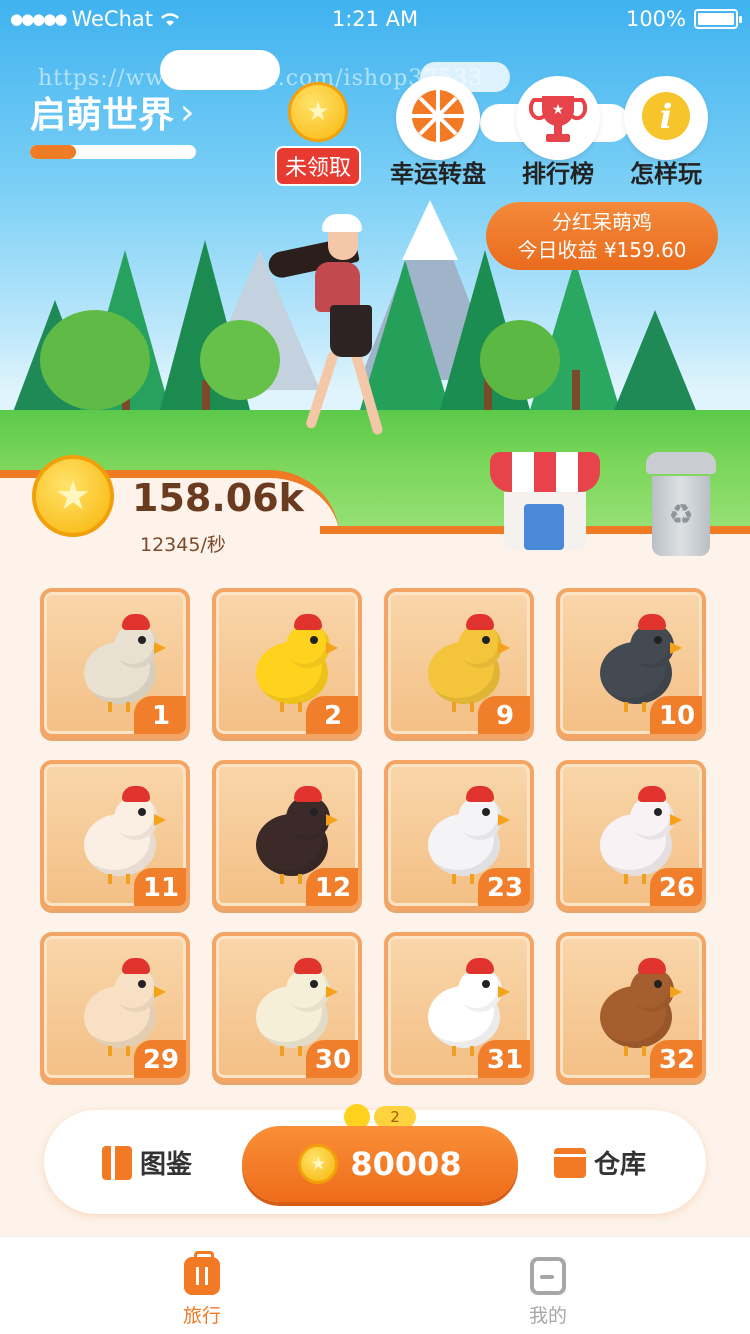 This screenshot has width=750, height=1334. What do you see at coordinates (631, 663) in the screenshot?
I see `chicken-slot: 10` at bounding box center [631, 663].